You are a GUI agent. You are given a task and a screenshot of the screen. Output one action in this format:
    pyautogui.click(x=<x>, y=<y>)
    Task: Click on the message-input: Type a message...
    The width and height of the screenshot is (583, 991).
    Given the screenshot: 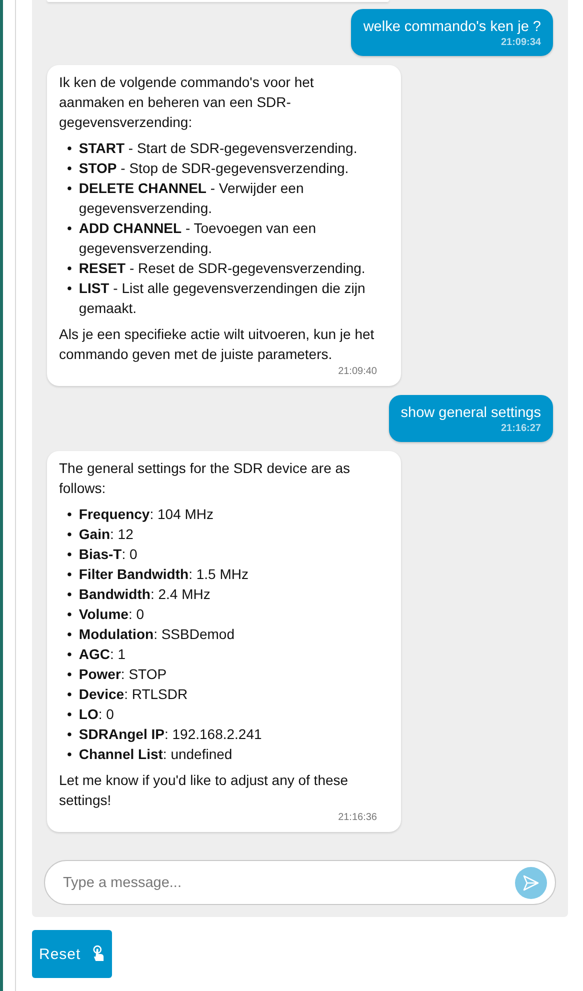 What is the action you would take?
    pyautogui.click(x=288, y=883)
    